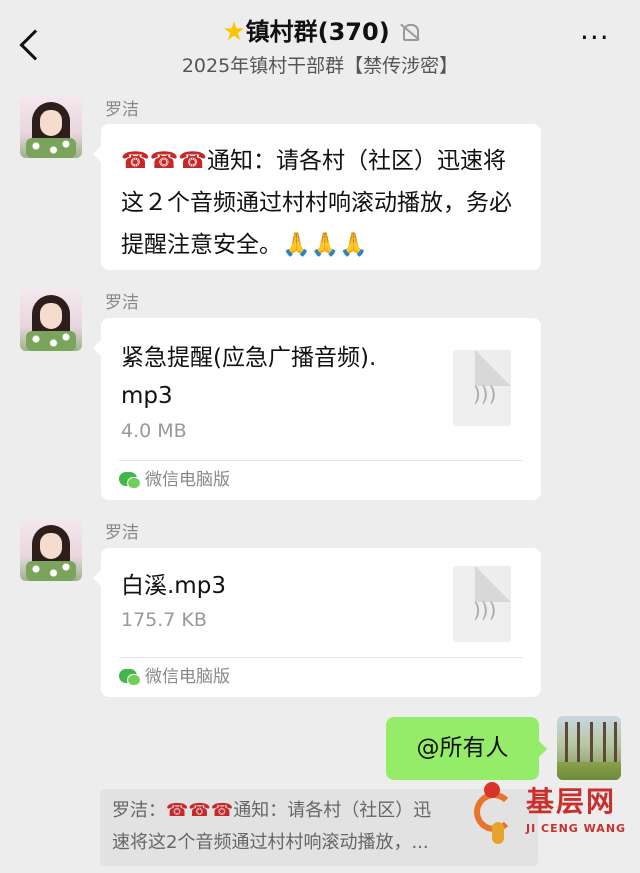  I want to click on mute-bell-icon, so click(409, 32).